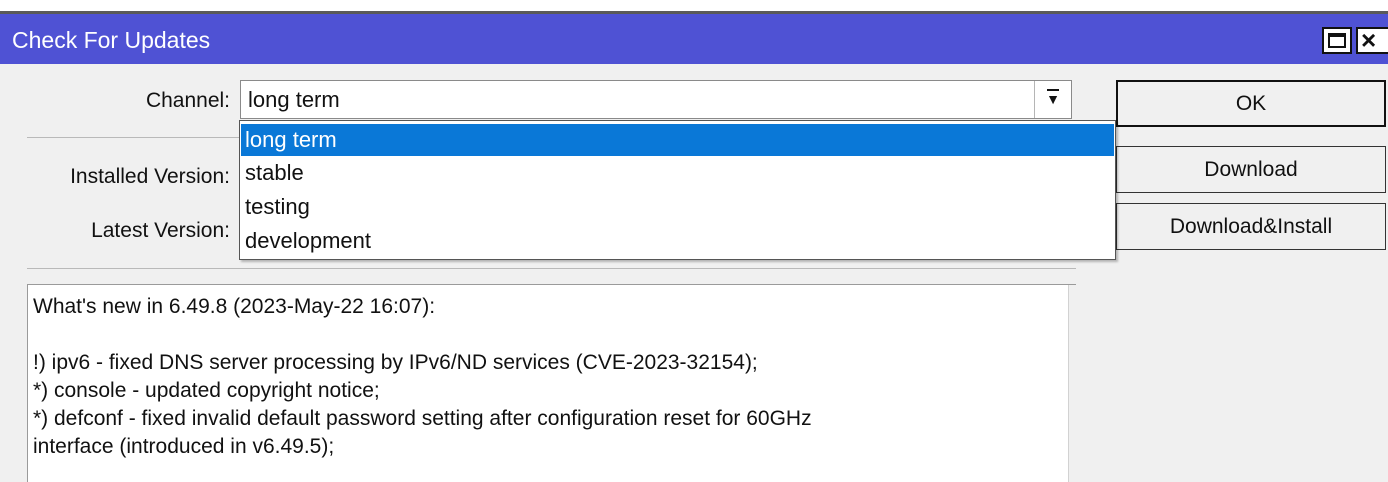  Describe the element at coordinates (1251, 103) in the screenshot. I see `ok-button: OK` at that location.